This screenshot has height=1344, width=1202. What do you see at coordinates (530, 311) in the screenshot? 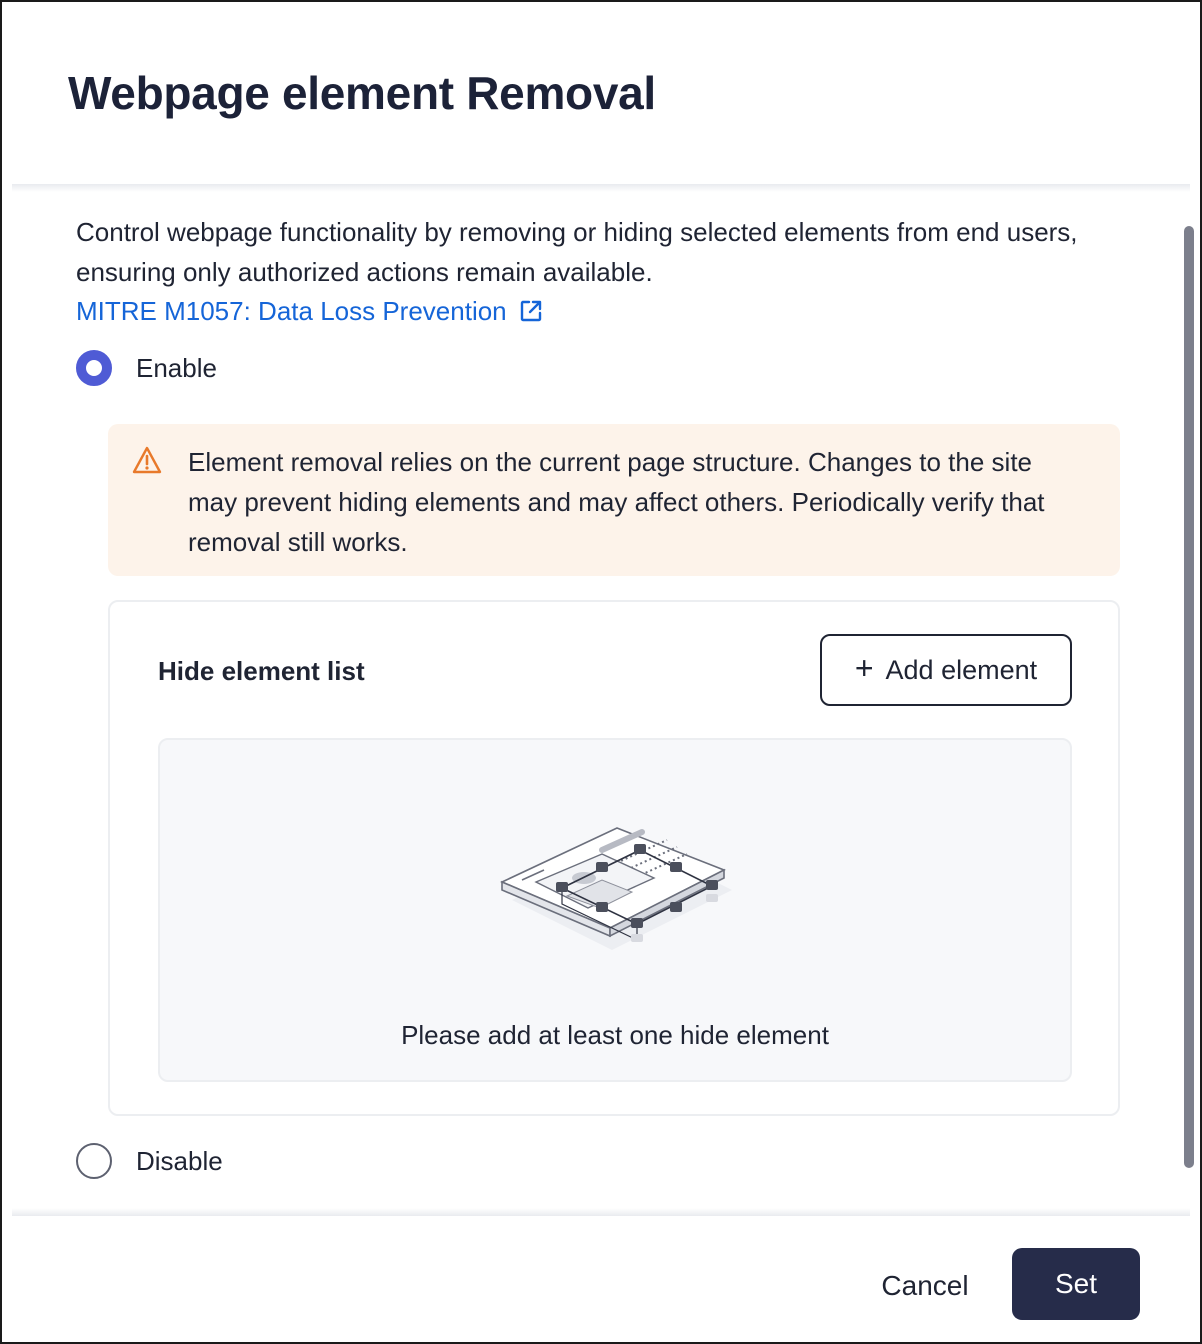
I see `external-link-icon` at bounding box center [530, 311].